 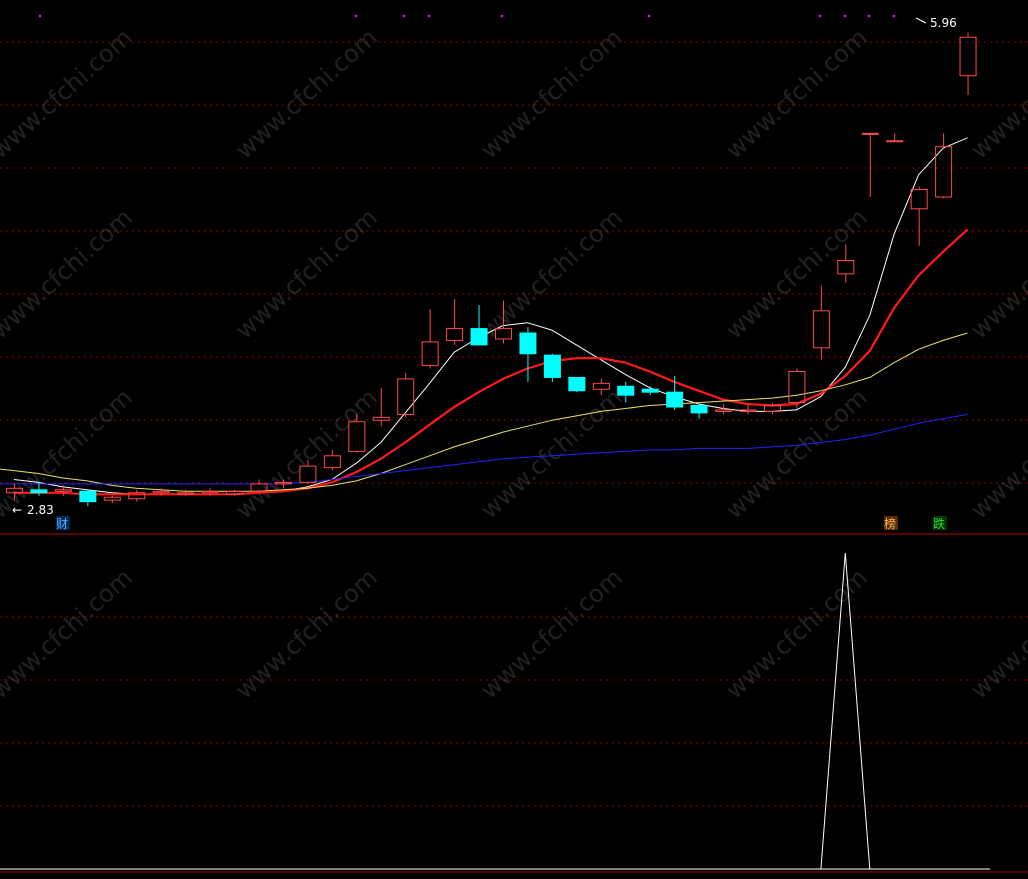 What do you see at coordinates (921, 20) in the screenshot?
I see `high-pointer-line` at bounding box center [921, 20].